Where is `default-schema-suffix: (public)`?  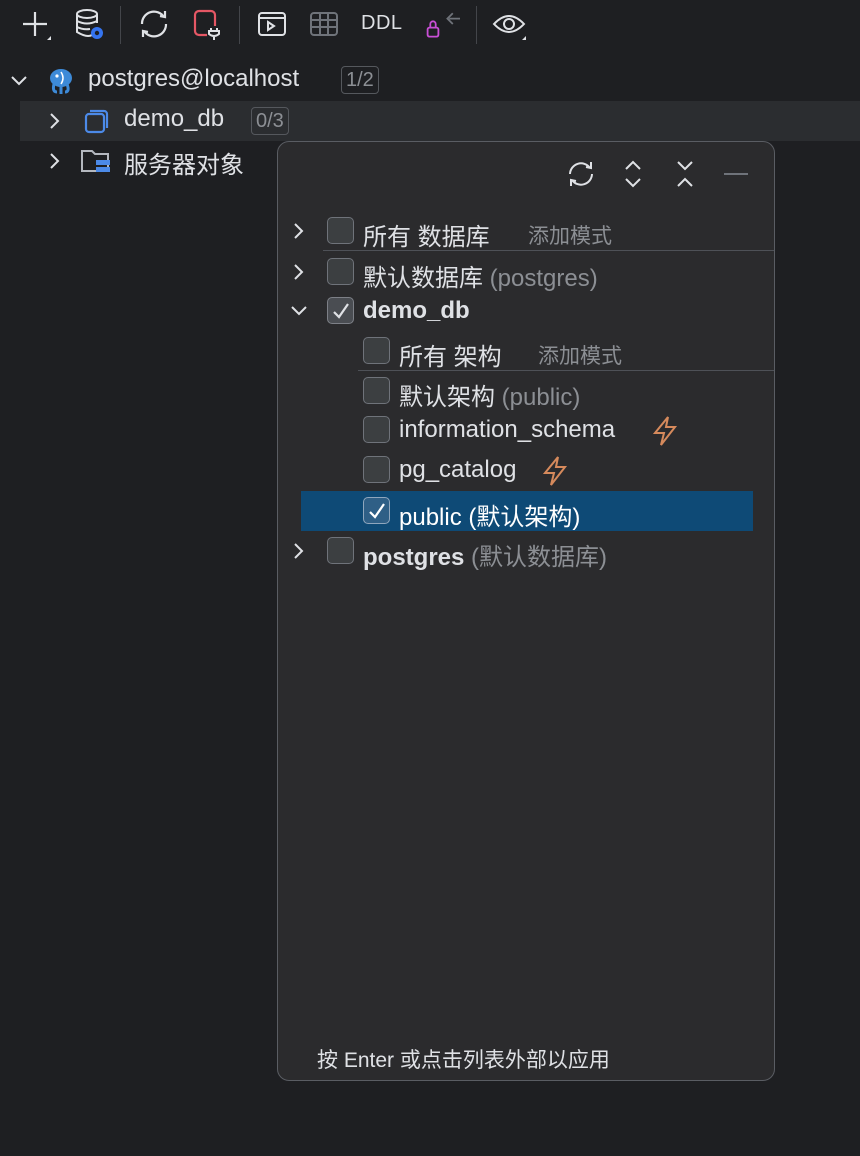
default-schema-suffix: (public) is located at coordinates (541, 397).